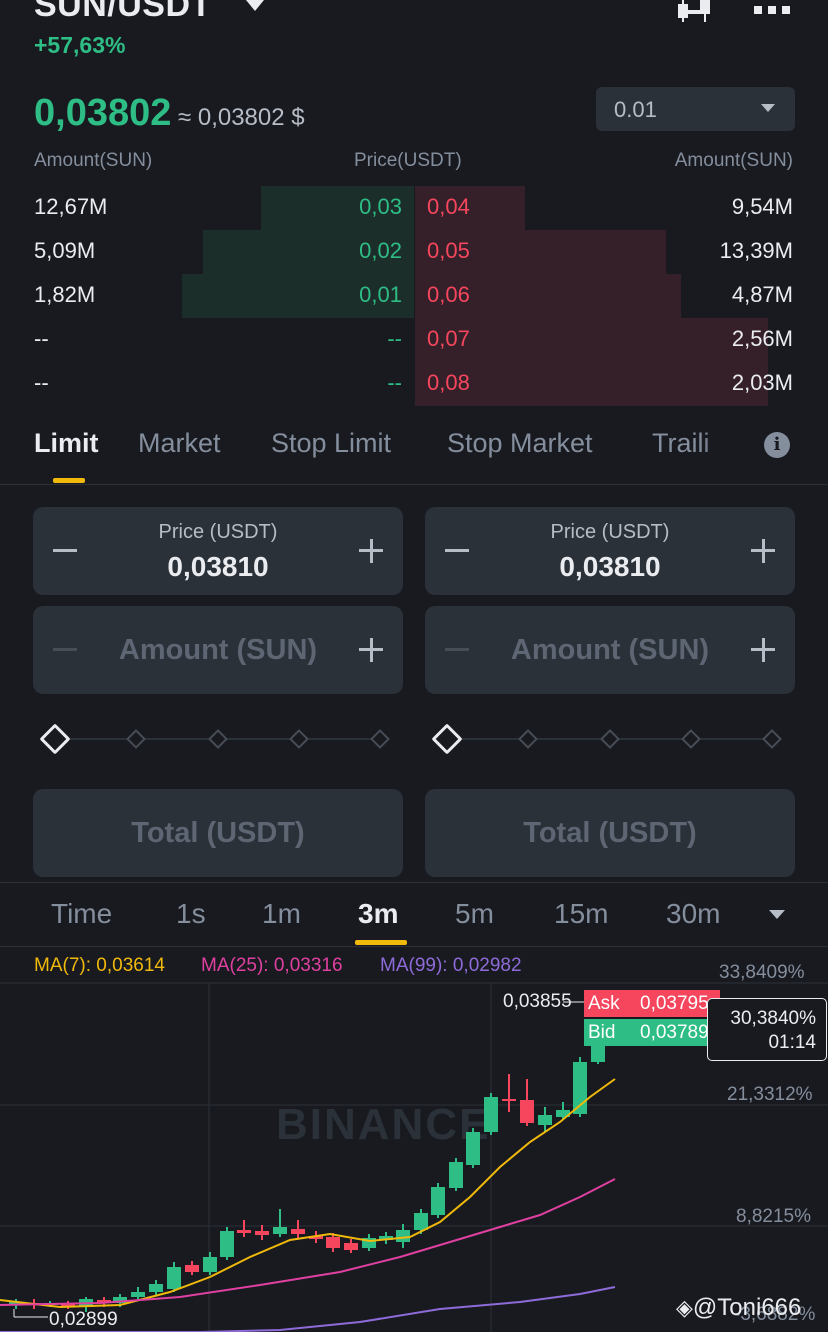 The width and height of the screenshot is (828, 1332). I want to click on buy-price-increase-icon-v, so click(371, 551).